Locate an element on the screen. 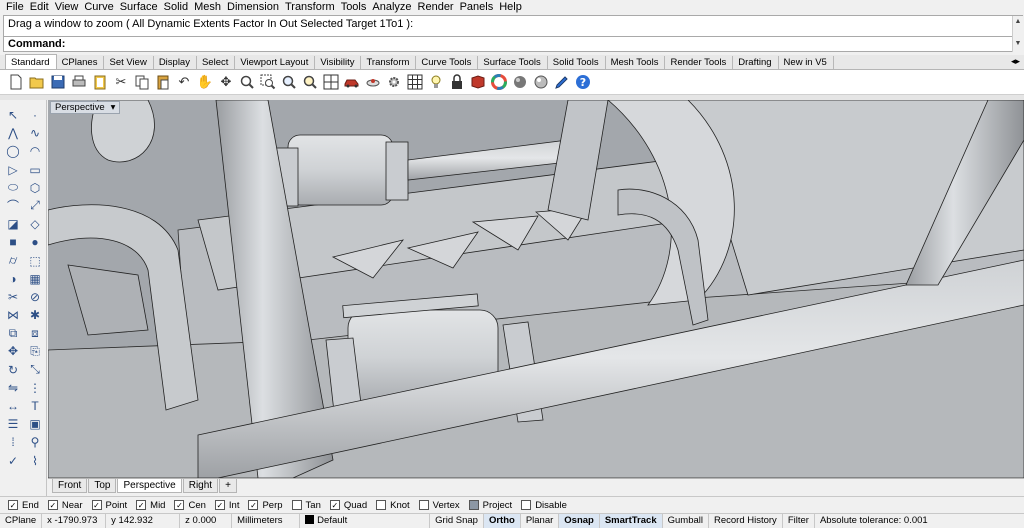  block-icon: ▣ is located at coordinates (35, 424).